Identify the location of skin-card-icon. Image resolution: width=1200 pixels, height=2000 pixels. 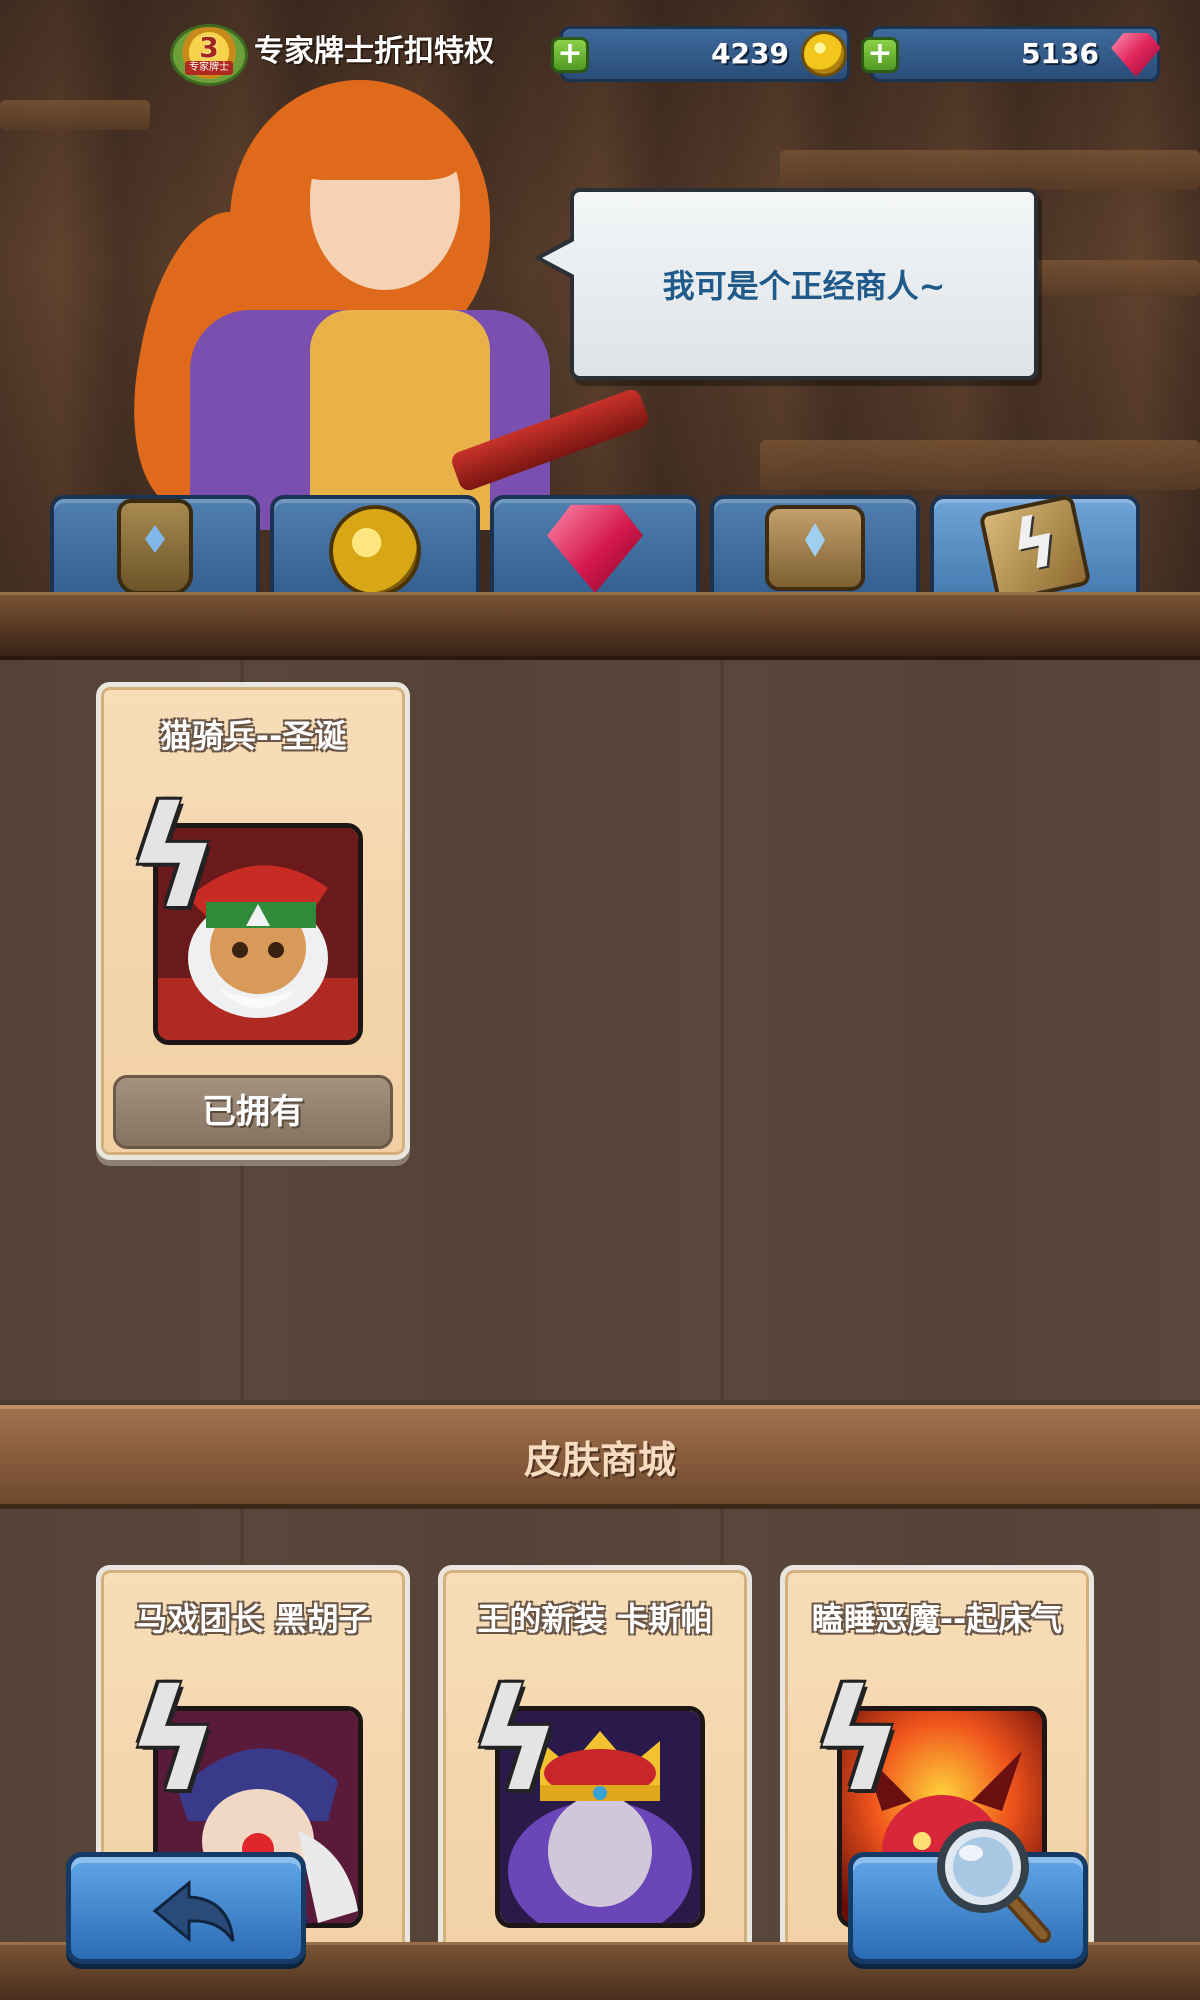
(1035, 545).